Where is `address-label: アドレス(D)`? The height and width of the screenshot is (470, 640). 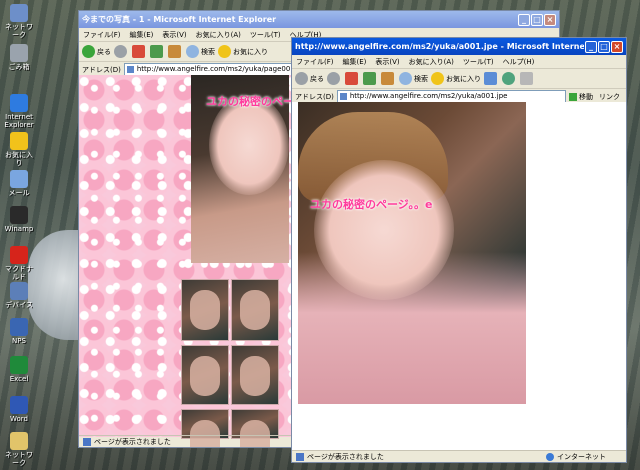
address-label: アドレス(D) is located at coordinates (314, 96).